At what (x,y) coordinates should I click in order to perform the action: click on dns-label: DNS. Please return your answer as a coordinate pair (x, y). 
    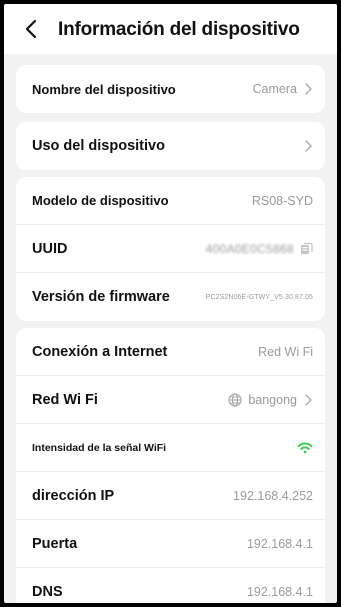
    Looking at the image, I should click on (47, 592).